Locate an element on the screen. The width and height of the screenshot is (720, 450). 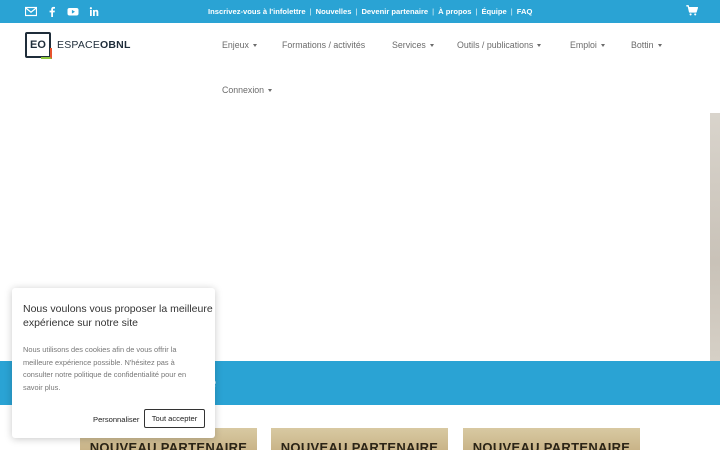
nav-item-enjeux: Enjeux is located at coordinates (239, 45).